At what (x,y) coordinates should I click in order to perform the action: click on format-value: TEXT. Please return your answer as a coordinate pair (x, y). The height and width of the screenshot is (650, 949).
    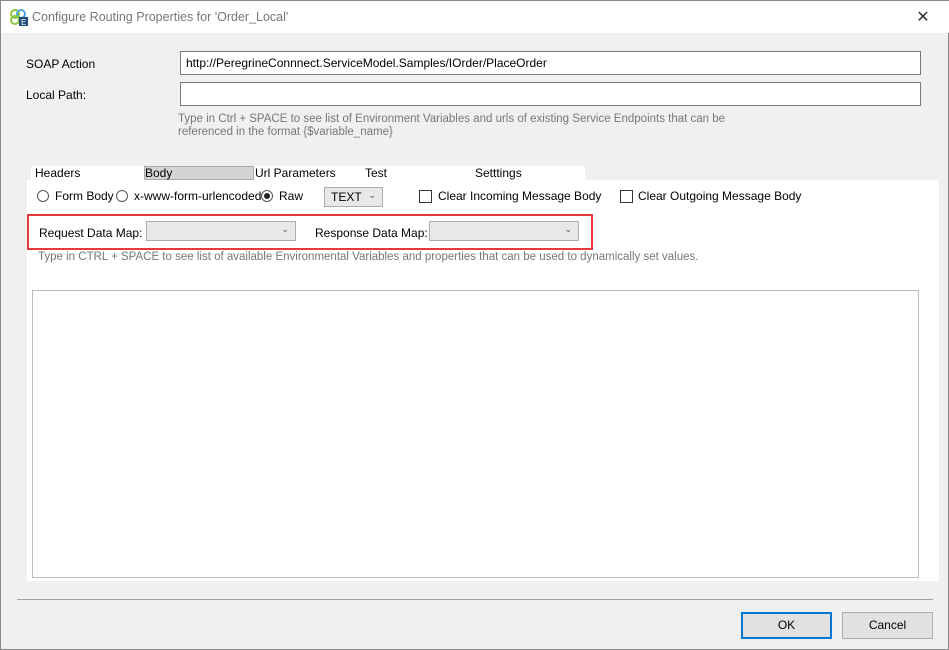
    Looking at the image, I should click on (346, 197).